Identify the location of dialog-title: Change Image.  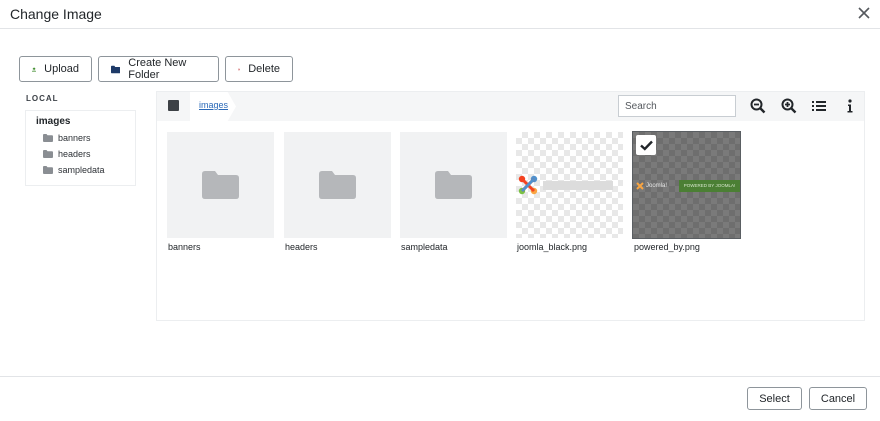
(56, 14).